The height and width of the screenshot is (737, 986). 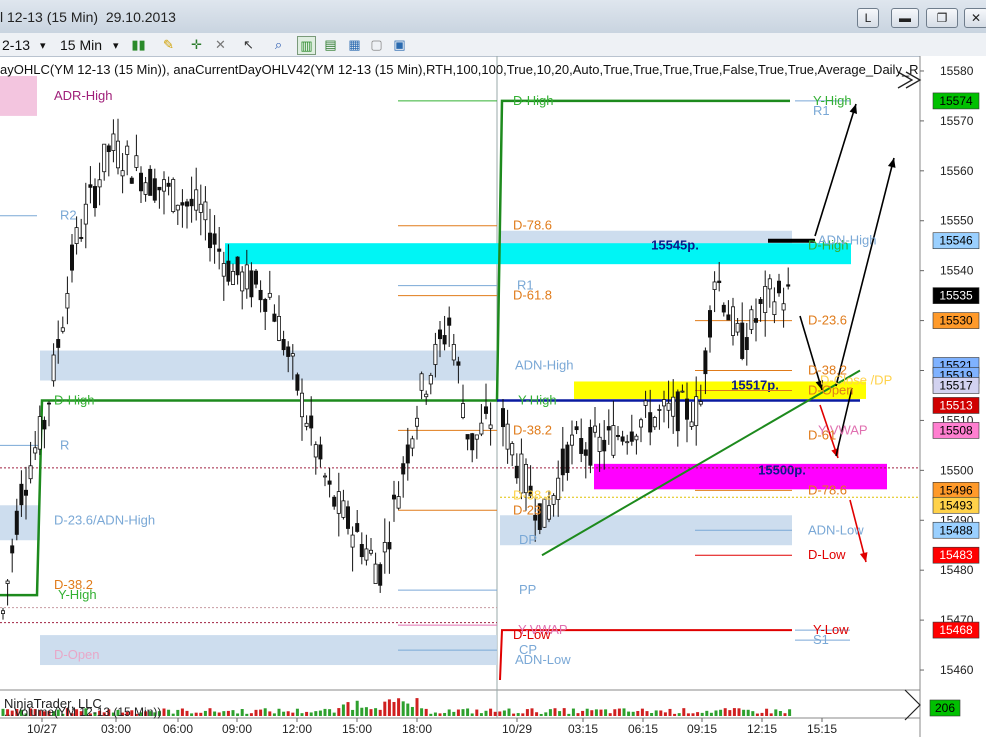 What do you see at coordinates (956, 101) in the screenshot?
I see `price-badge-label: 15574` at bounding box center [956, 101].